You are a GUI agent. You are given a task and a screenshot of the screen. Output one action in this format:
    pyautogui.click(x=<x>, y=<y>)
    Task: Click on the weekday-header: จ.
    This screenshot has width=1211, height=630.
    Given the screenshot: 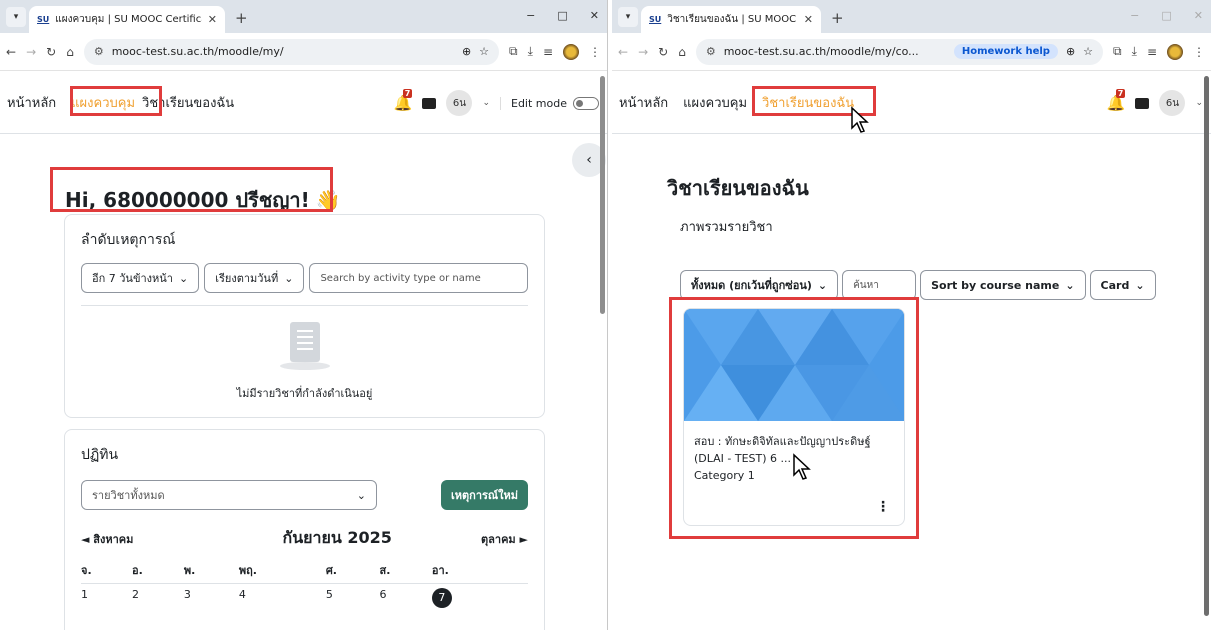 What is the action you would take?
    pyautogui.click(x=107, y=570)
    